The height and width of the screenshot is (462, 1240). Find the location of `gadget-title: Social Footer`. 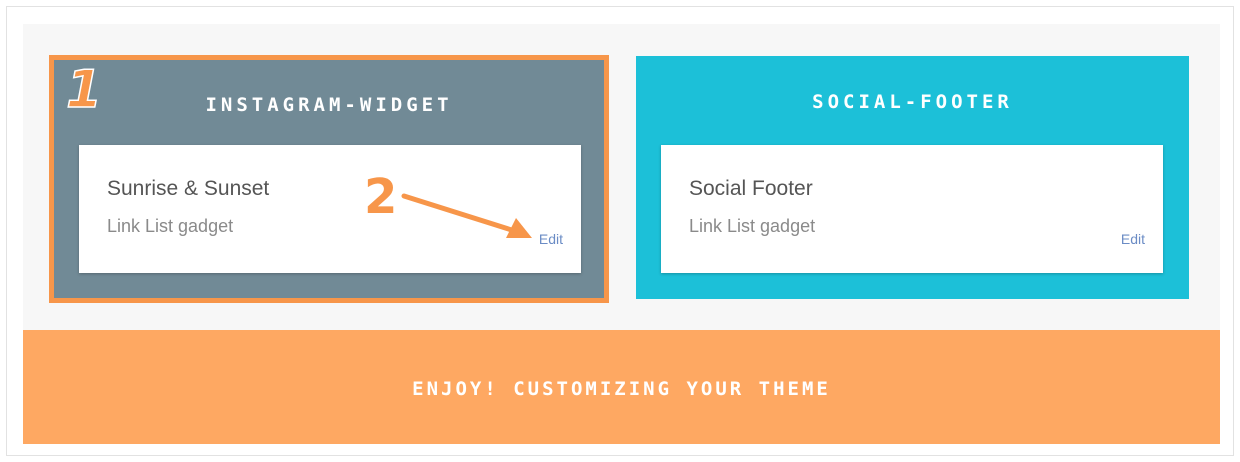

gadget-title: Social Footer is located at coordinates (751, 188).